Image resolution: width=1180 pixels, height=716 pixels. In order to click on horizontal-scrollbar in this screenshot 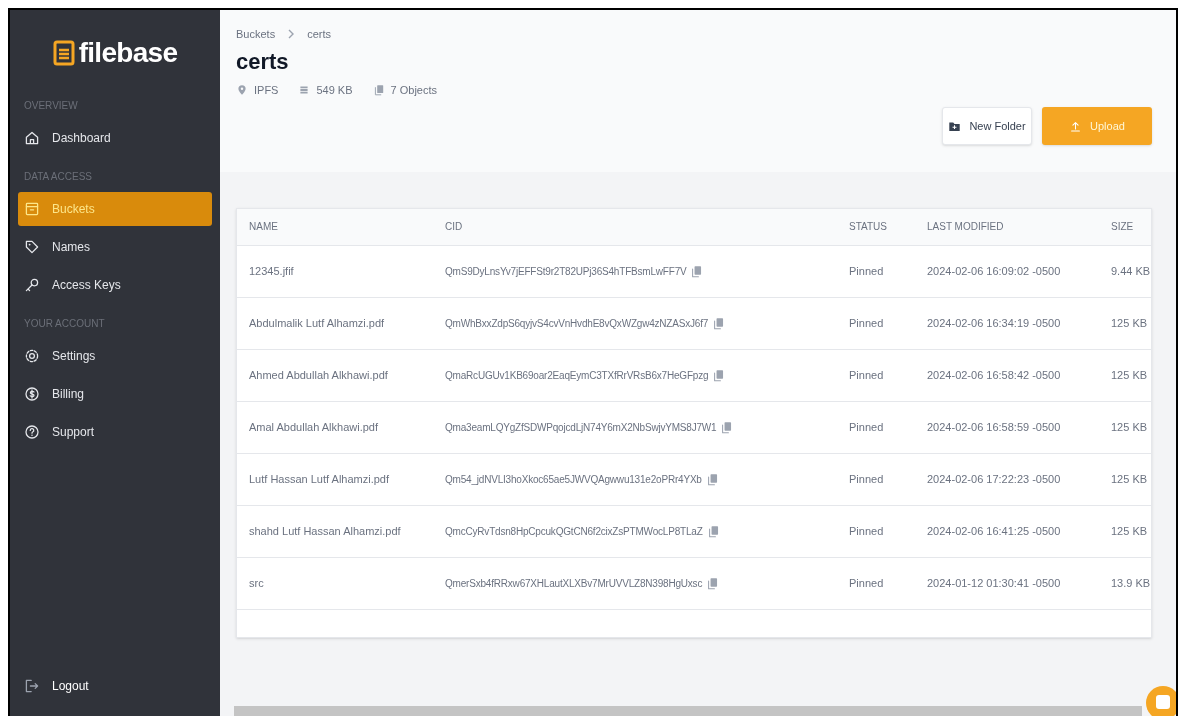, I will do `click(688, 711)`.